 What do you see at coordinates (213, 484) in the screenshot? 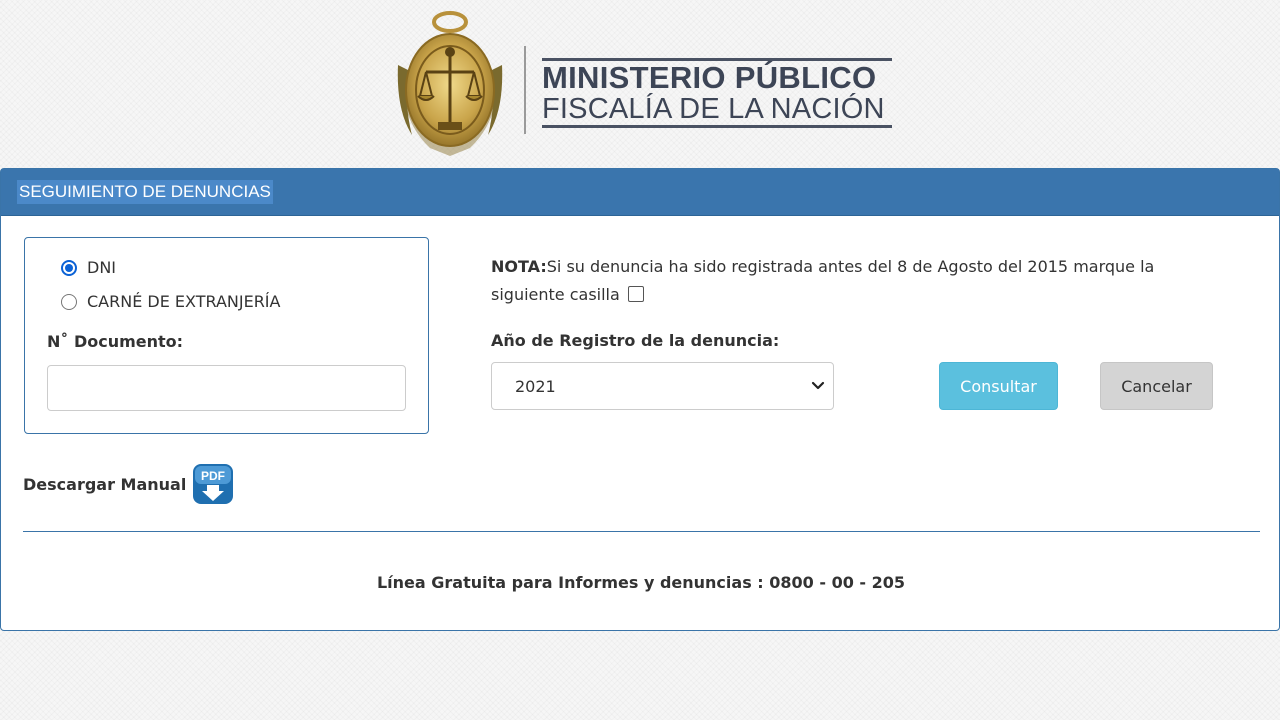
I see `pdf-download-icon: PDF` at bounding box center [213, 484].